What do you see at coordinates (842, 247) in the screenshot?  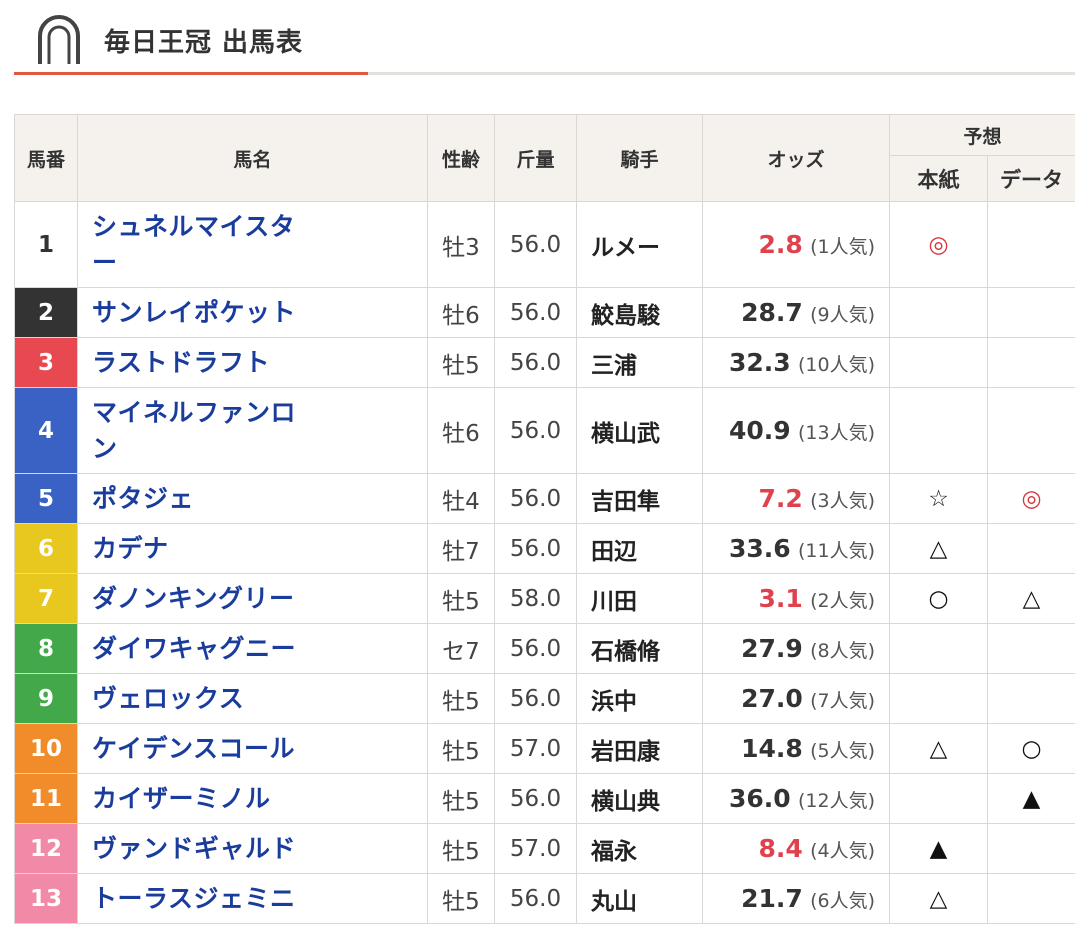 I see `popularity: (1人気)` at bounding box center [842, 247].